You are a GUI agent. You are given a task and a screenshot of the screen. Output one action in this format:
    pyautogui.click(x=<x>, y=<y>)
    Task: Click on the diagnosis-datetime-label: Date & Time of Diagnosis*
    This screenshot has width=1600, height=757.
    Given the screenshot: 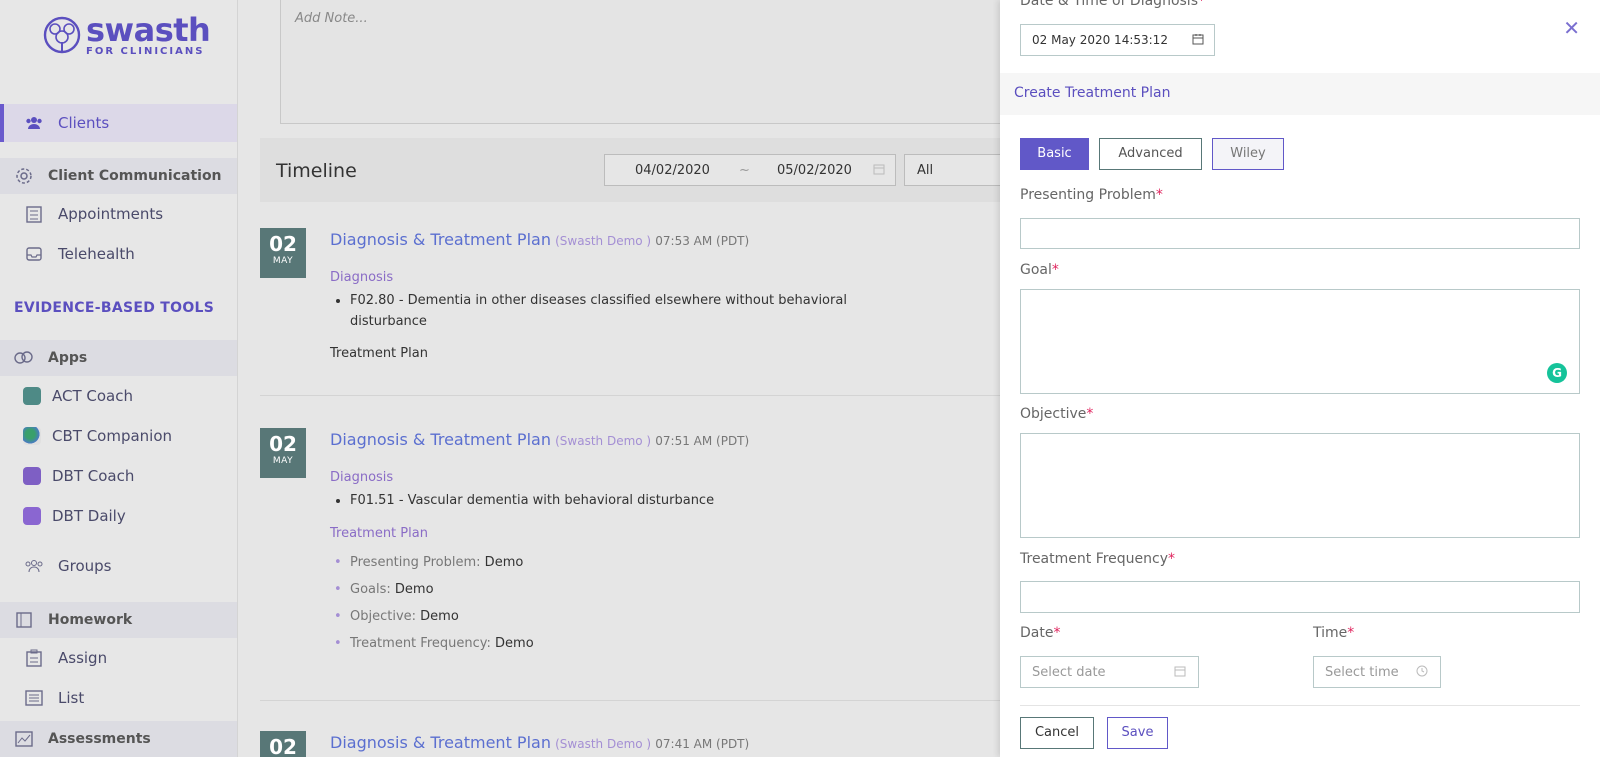 What is the action you would take?
    pyautogui.click(x=1112, y=4)
    